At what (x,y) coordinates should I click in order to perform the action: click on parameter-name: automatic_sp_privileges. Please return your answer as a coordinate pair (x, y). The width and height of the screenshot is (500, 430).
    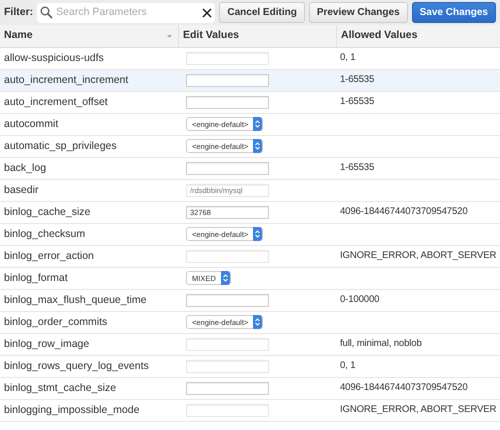
    Looking at the image, I should click on (60, 146).